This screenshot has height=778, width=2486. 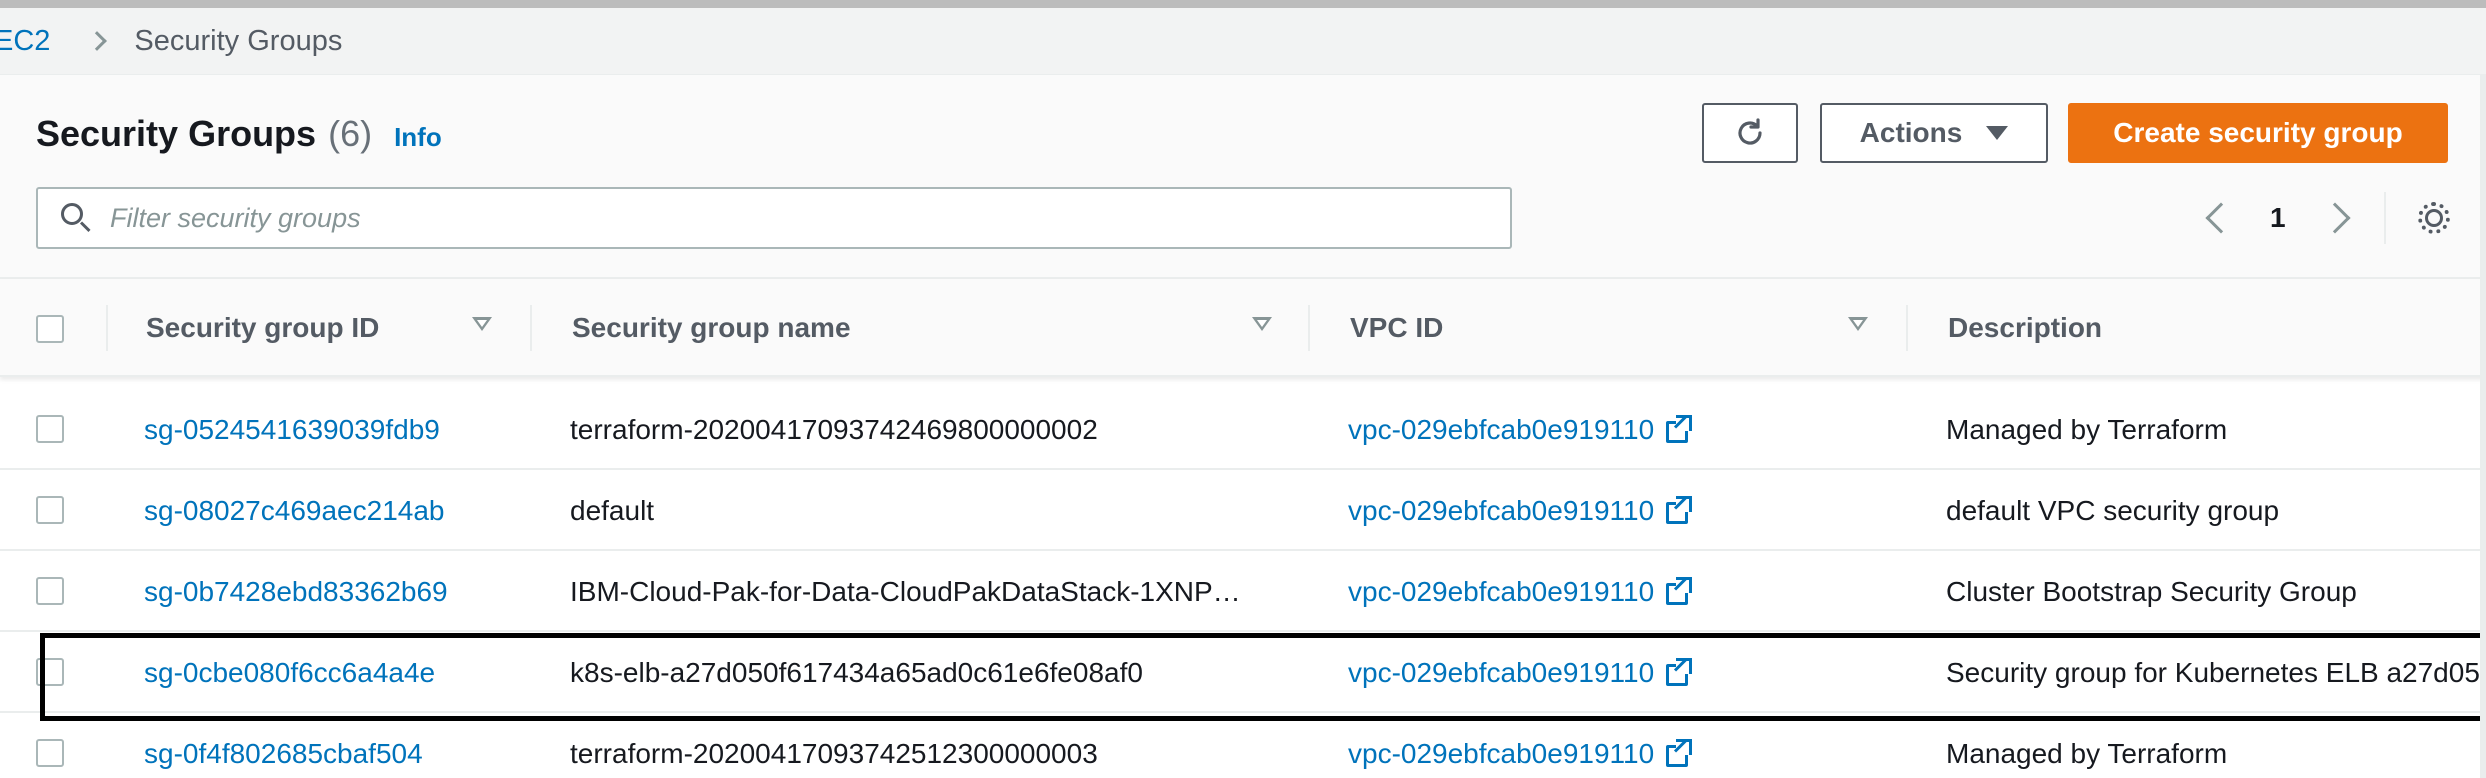 What do you see at coordinates (2113, 510) in the screenshot?
I see `description: default VPC security group` at bounding box center [2113, 510].